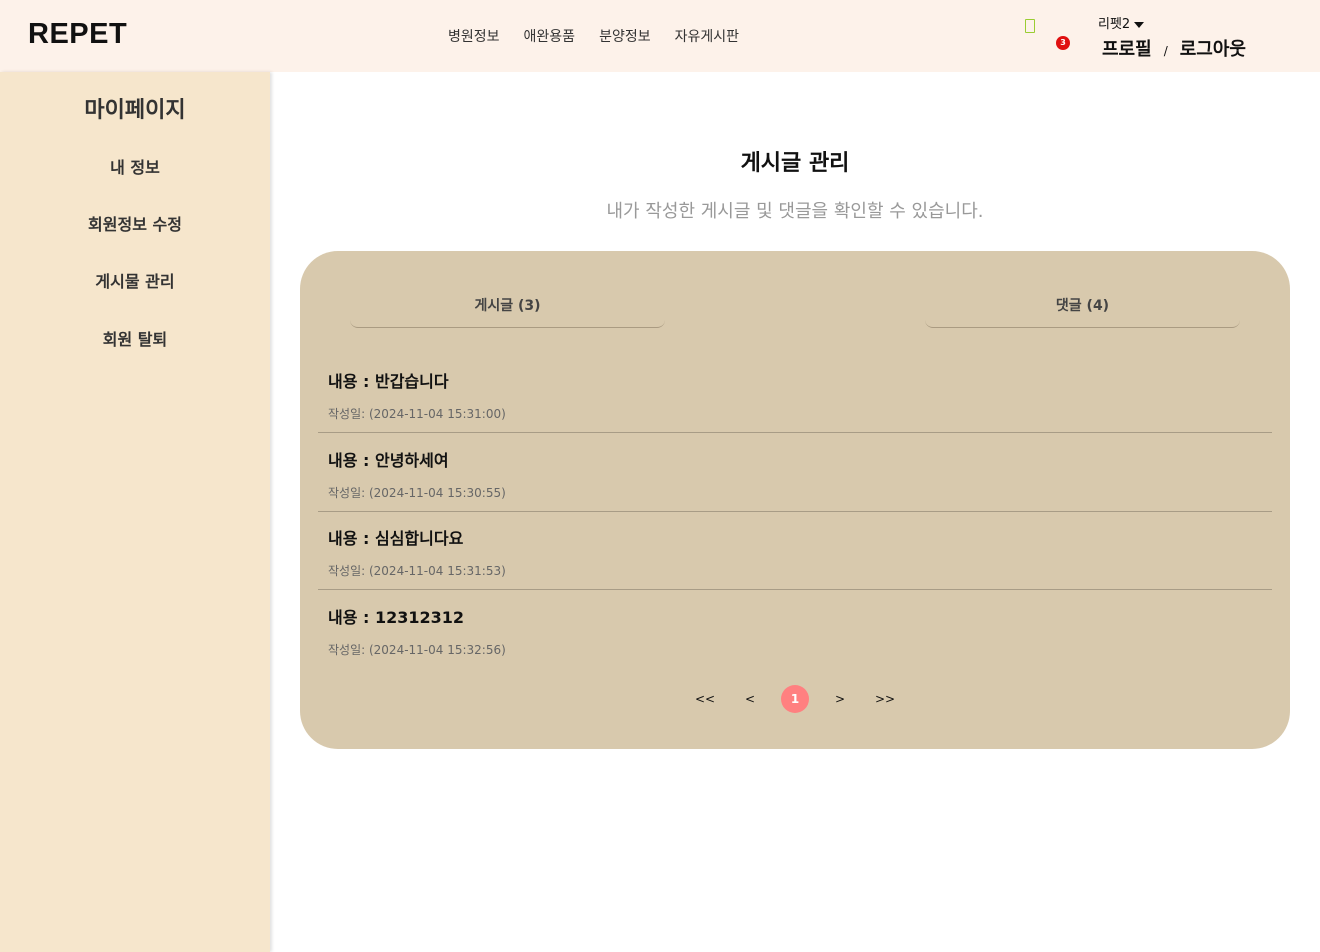 This screenshot has height=952, width=1320. Describe the element at coordinates (1114, 24) in the screenshot. I see `username-label: 리펫2` at that location.